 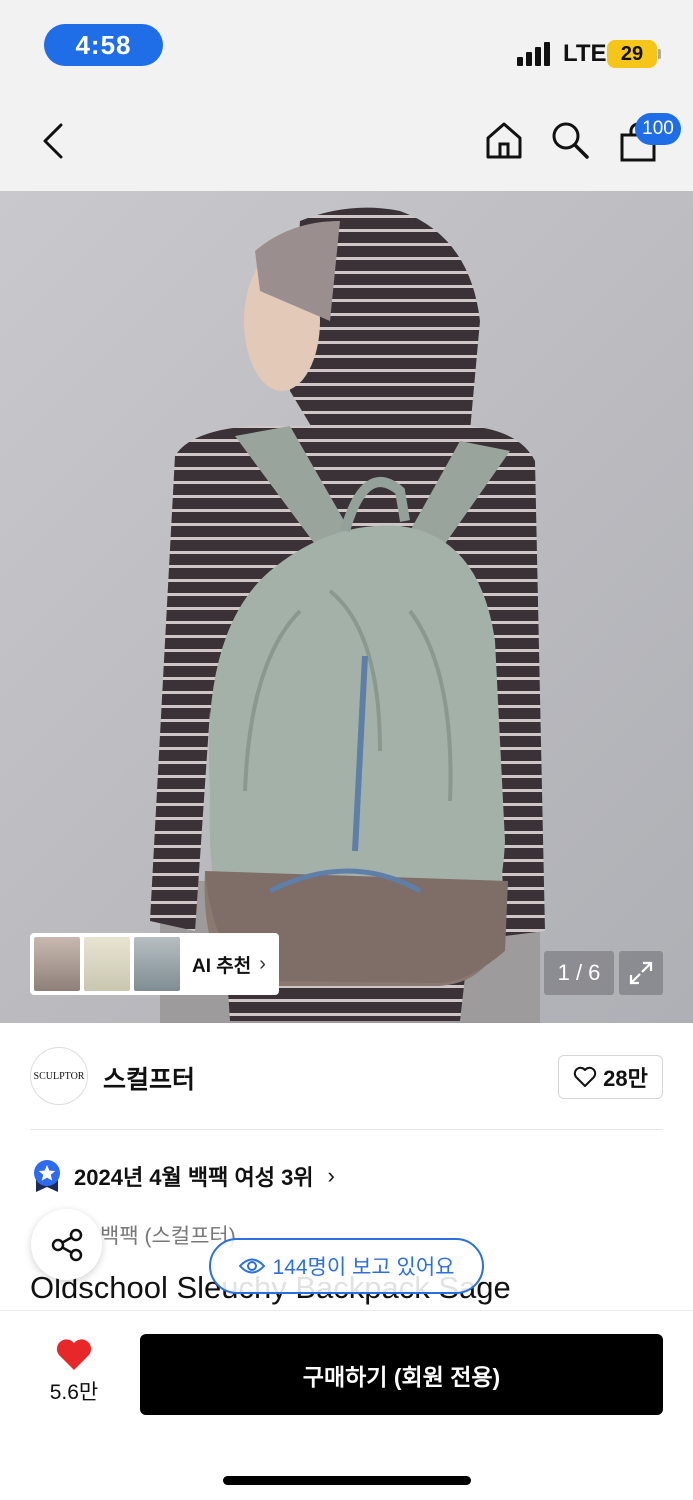 What do you see at coordinates (74, 1354) in the screenshot?
I see `heart-filled-icon` at bounding box center [74, 1354].